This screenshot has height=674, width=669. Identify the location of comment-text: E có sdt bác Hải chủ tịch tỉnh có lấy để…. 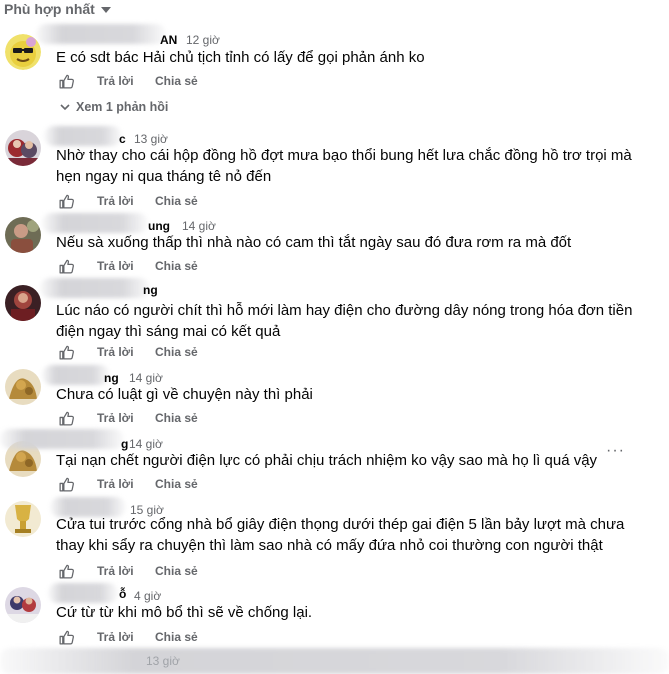
(240, 57).